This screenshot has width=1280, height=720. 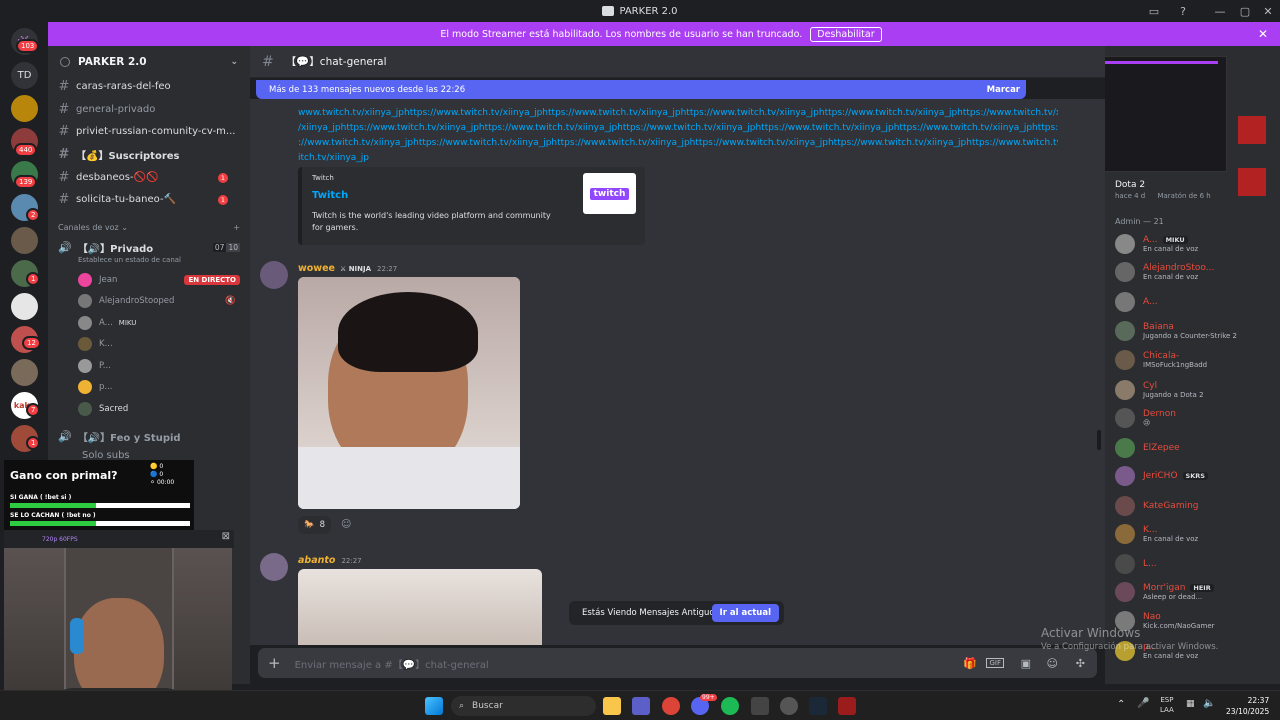 What do you see at coordinates (107, 109) in the screenshot?
I see `channel-item: # general-privado` at bounding box center [107, 109].